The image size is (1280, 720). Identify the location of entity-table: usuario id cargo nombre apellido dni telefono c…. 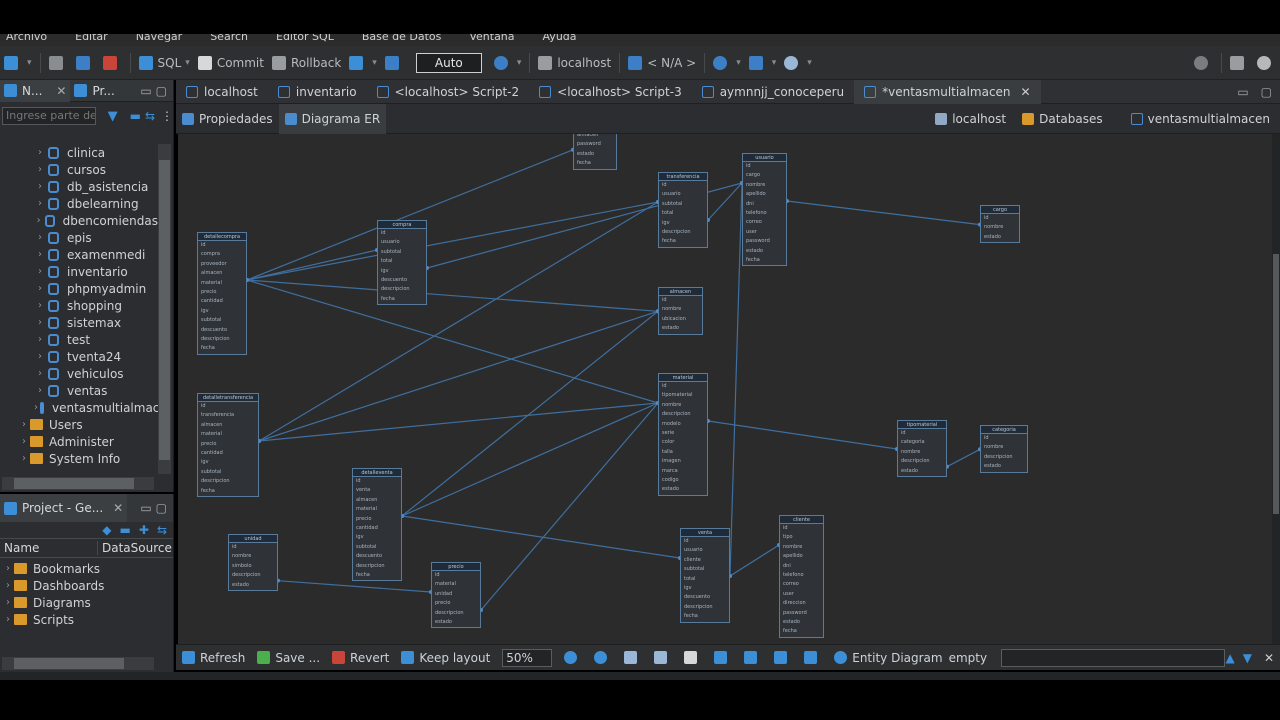
(764, 210).